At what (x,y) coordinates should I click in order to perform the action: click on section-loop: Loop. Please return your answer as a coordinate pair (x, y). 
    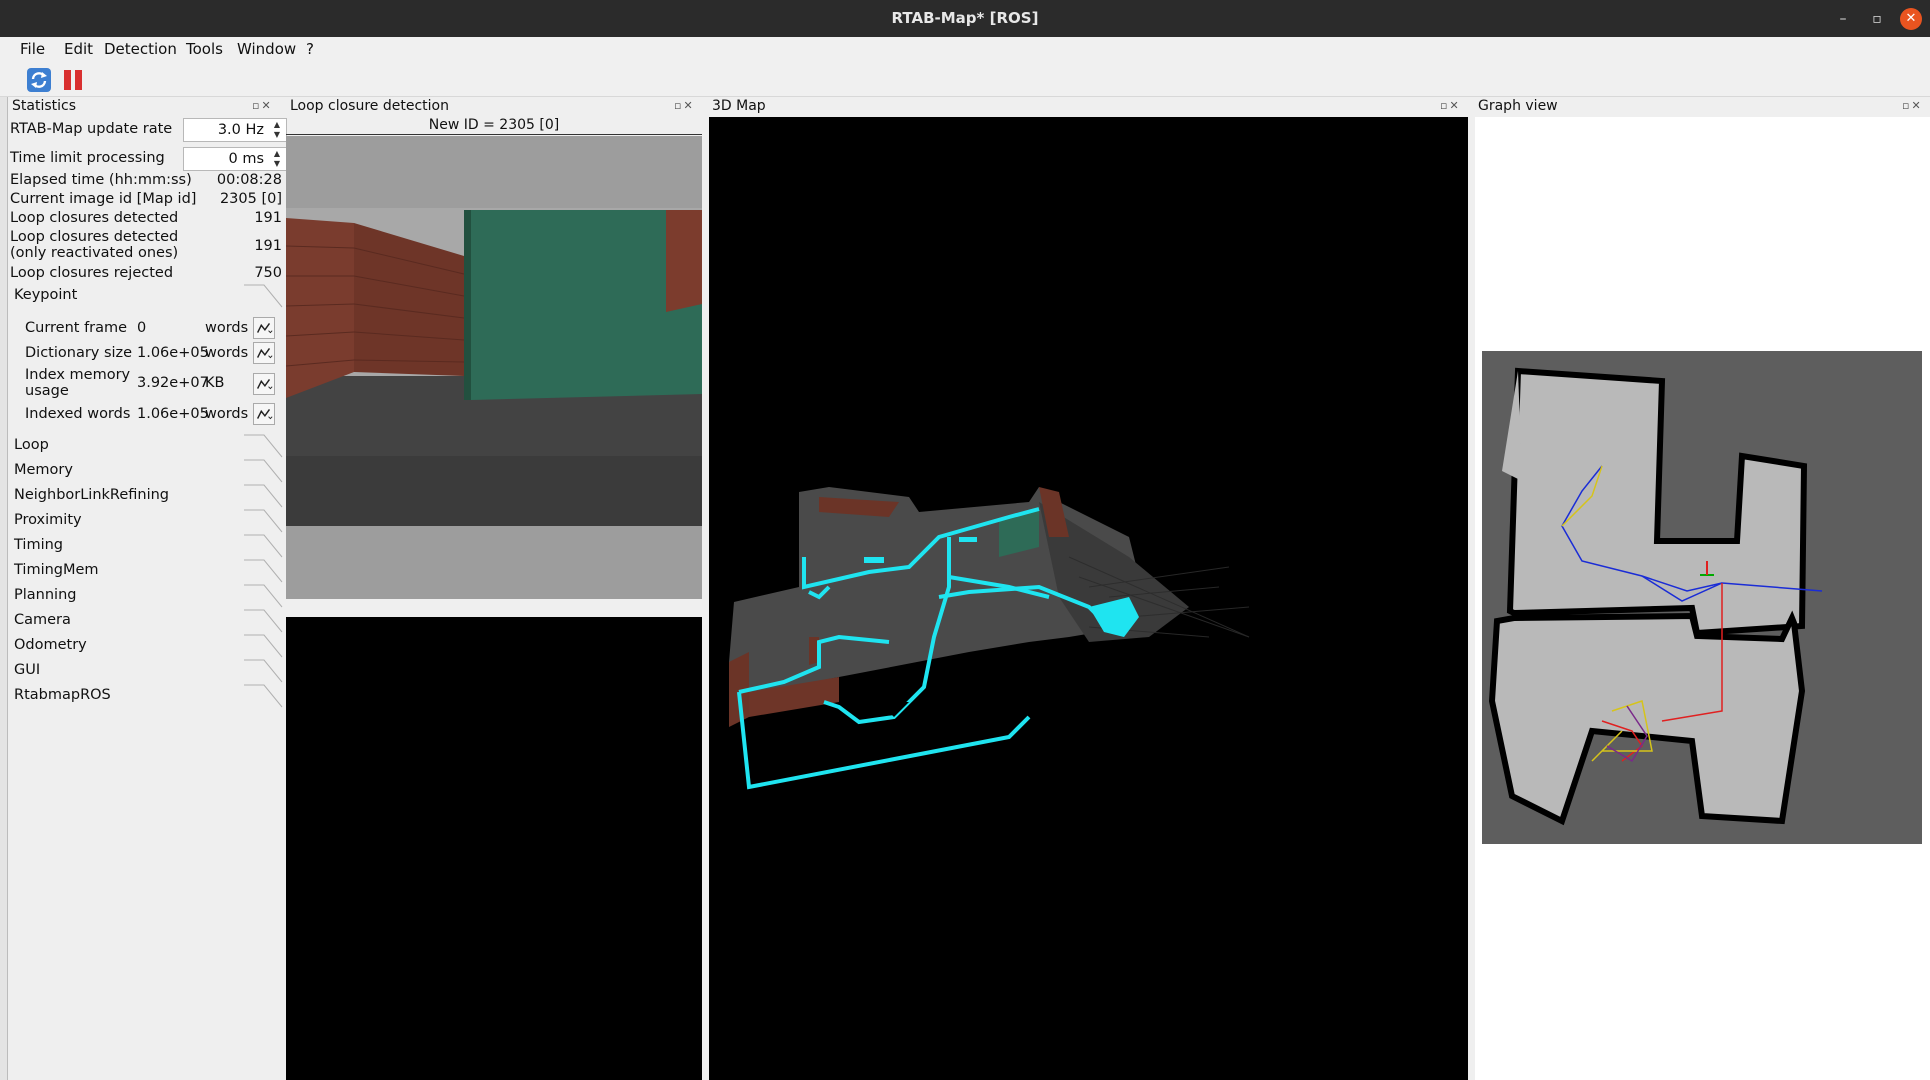
    Looking at the image, I should click on (147, 446).